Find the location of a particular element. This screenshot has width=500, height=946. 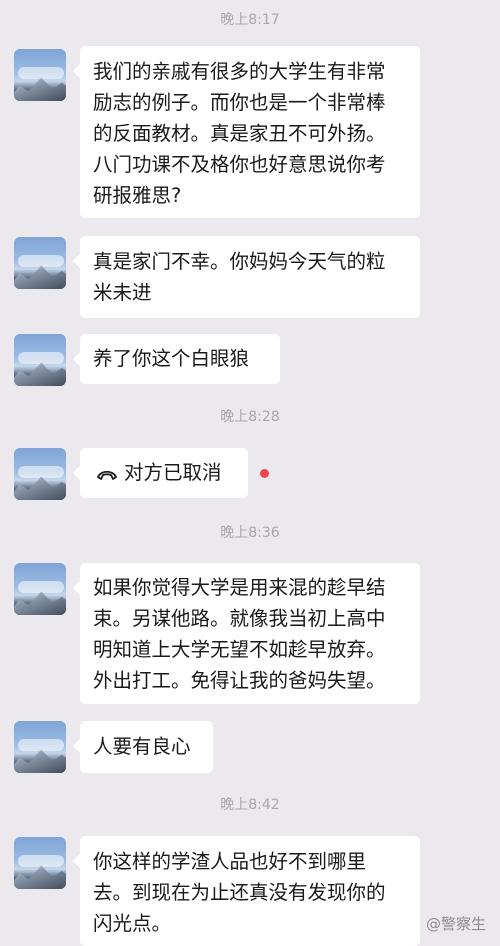

phone-hangup-icon is located at coordinates (107, 475).